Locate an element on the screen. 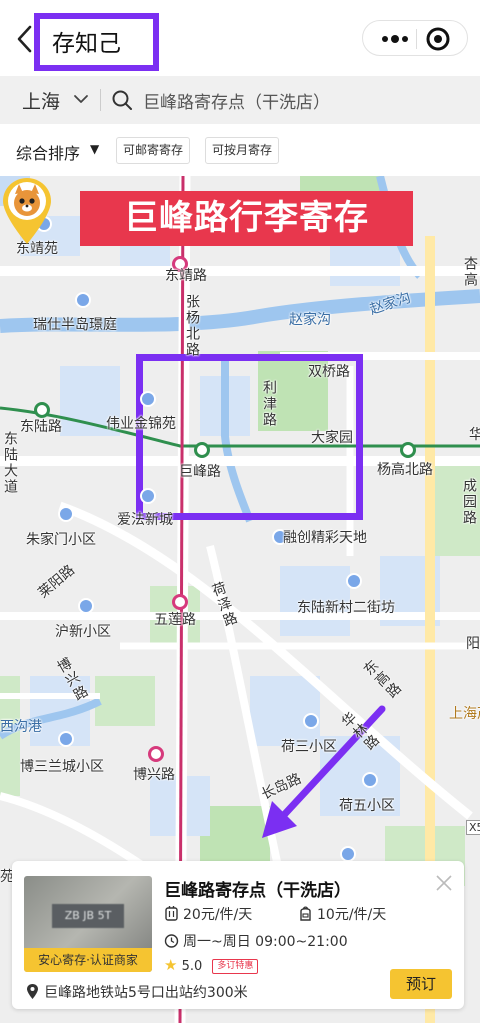 This screenshot has height=1023, width=480. search-divider is located at coordinates (100, 100).